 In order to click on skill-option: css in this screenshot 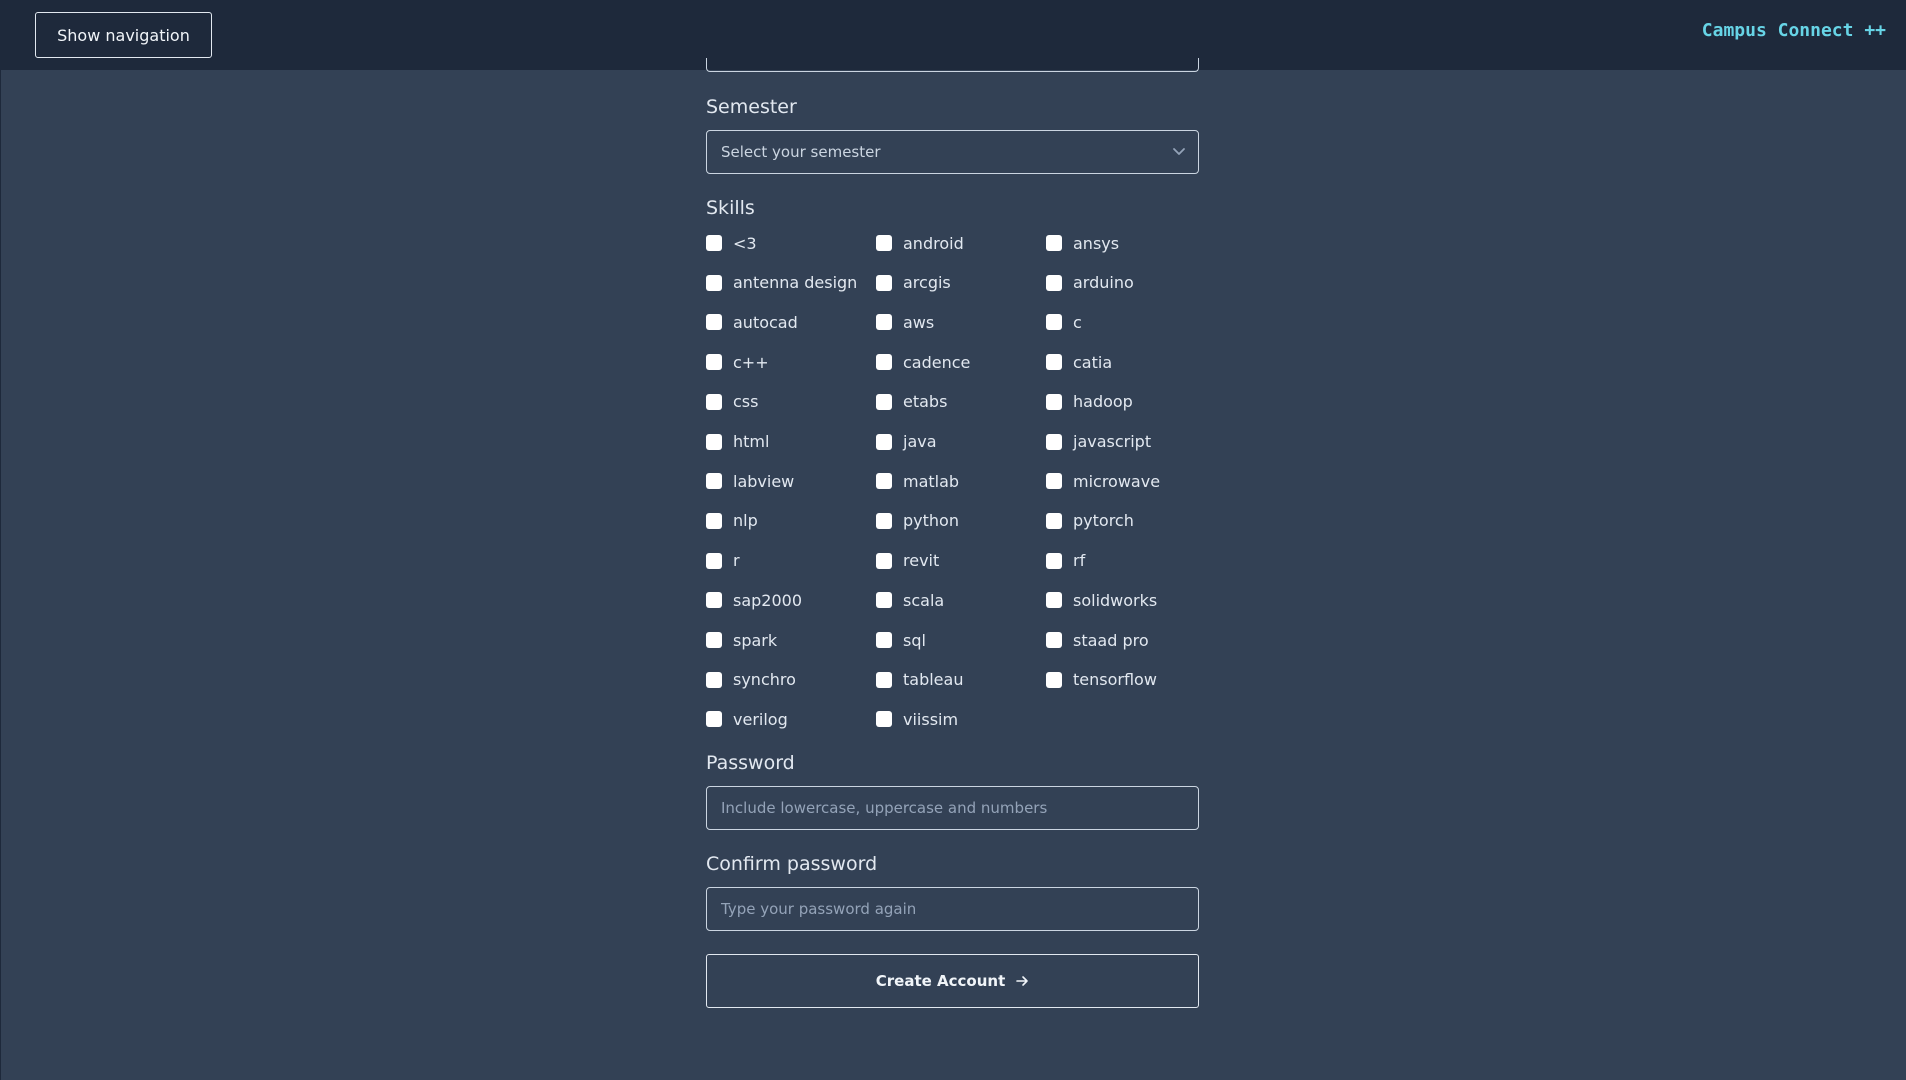, I will do `click(732, 402)`.